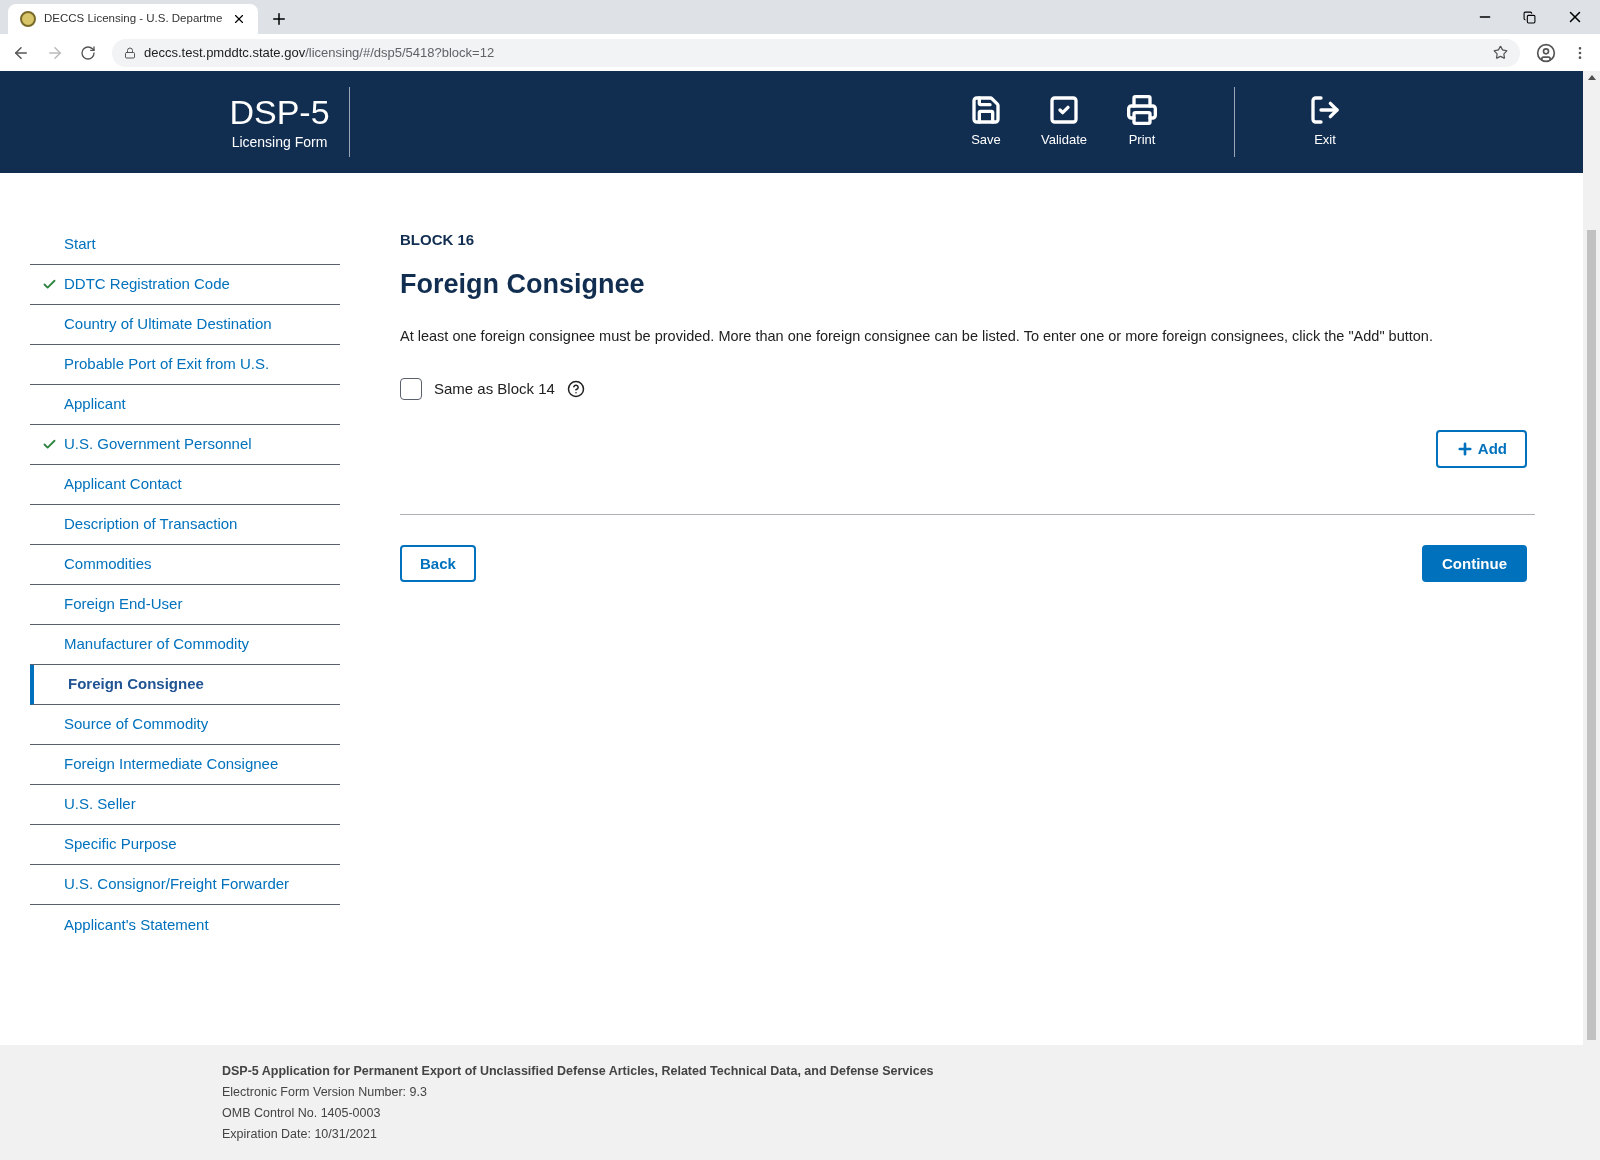  I want to click on checkbox, so click(411, 389).